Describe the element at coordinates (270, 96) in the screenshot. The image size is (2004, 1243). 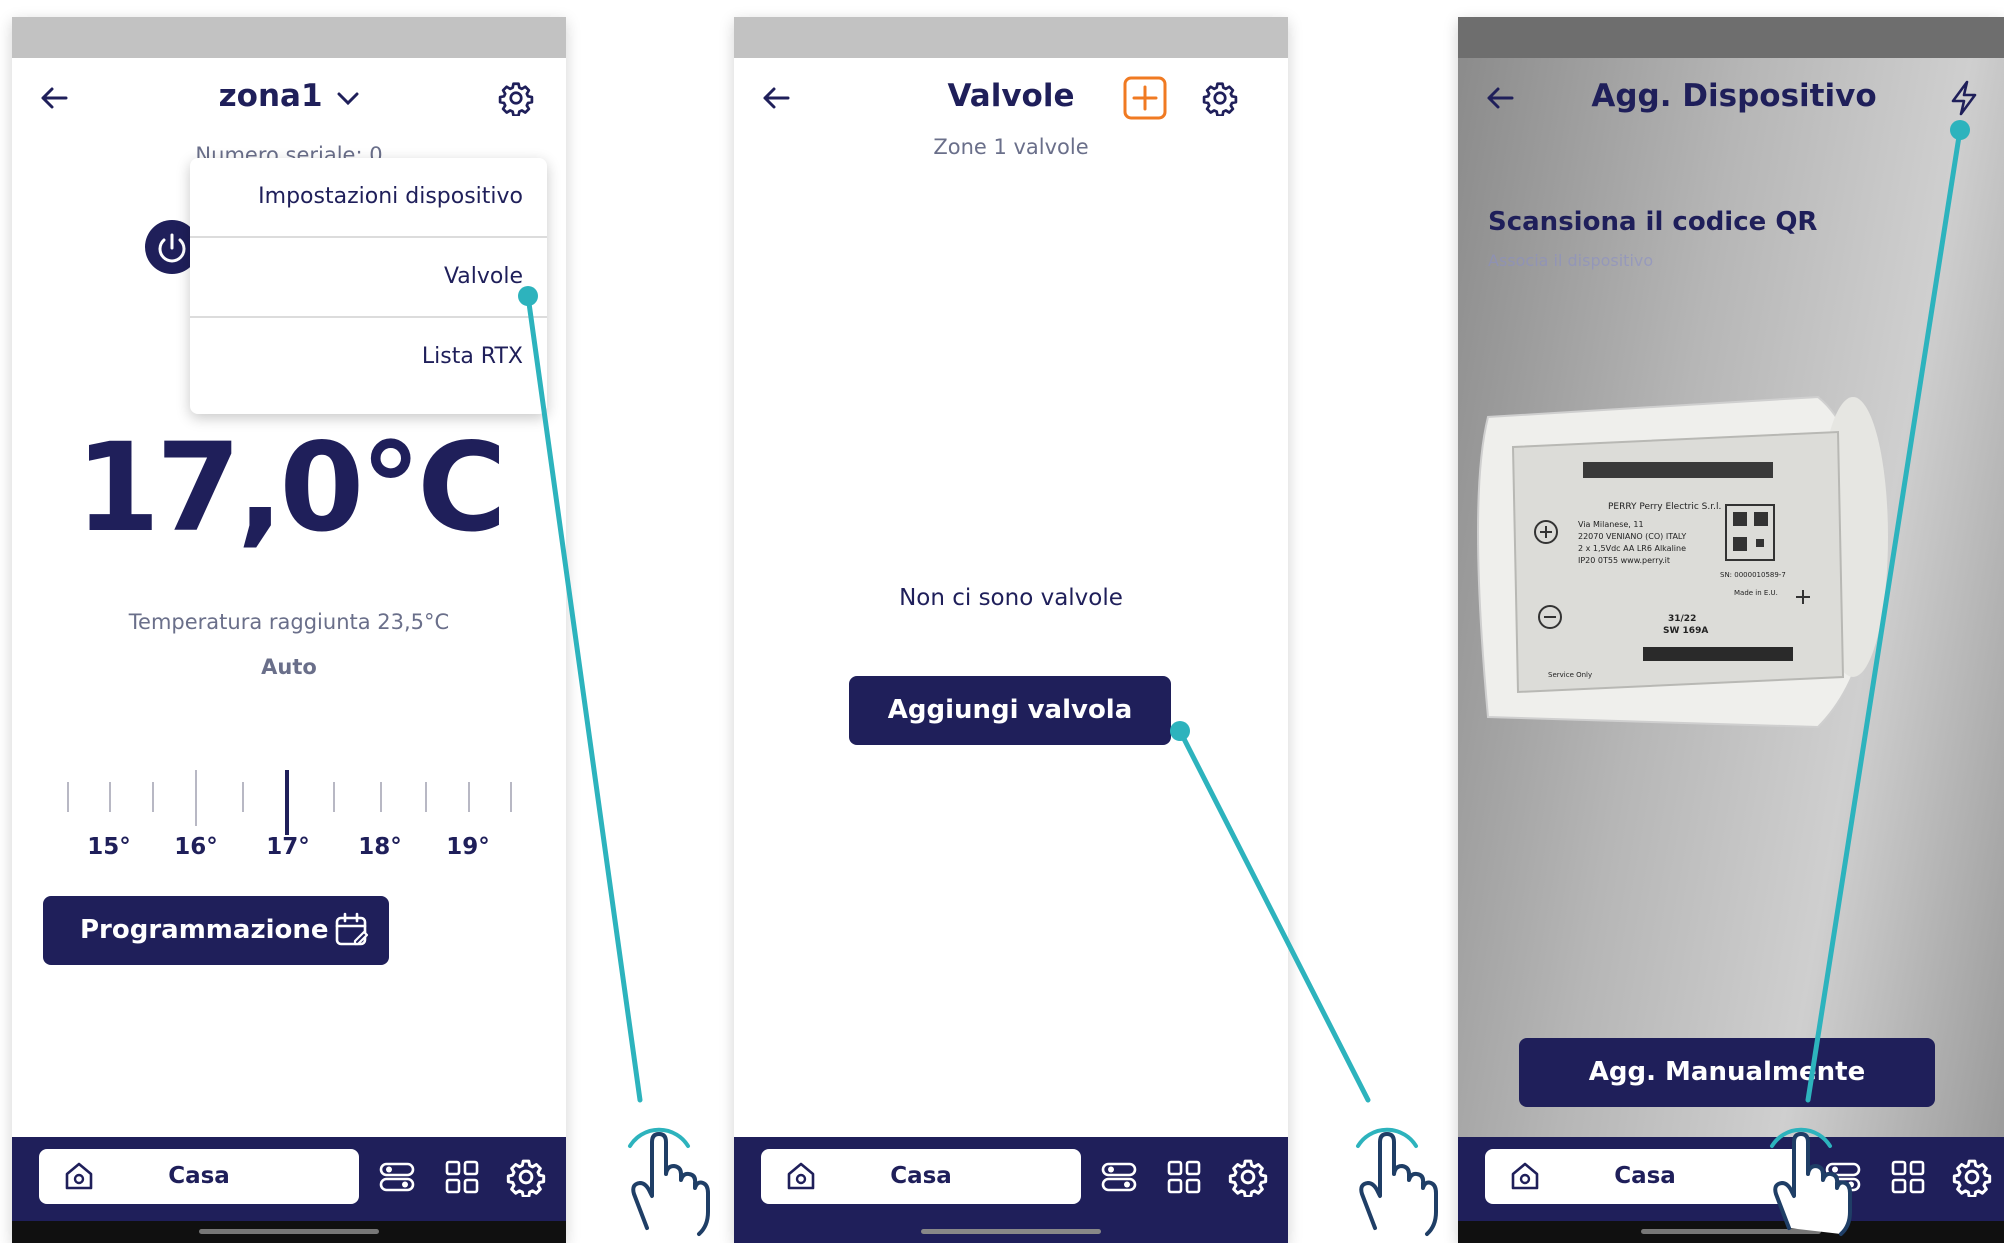
I see `zone-title: zona1` at that location.